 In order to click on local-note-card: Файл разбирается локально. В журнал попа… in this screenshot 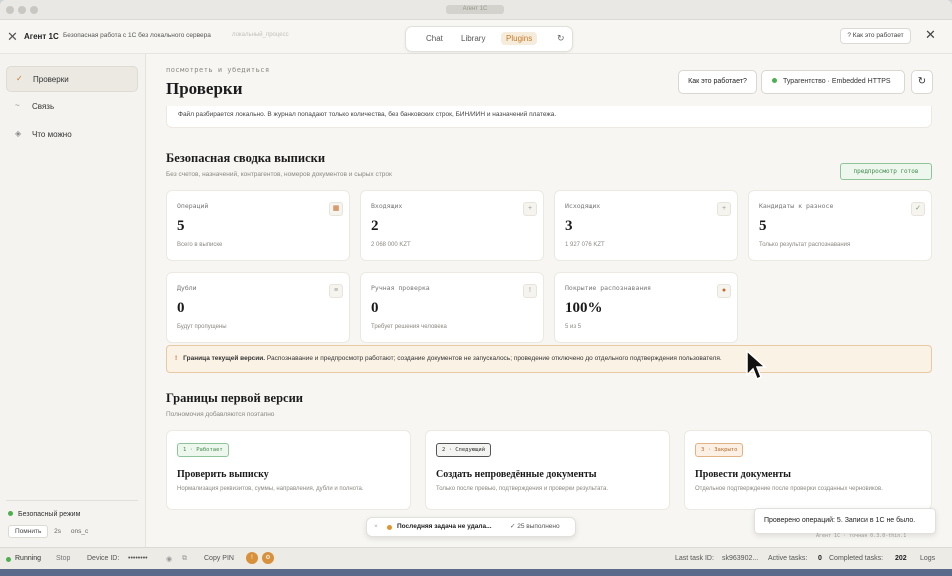, I will do `click(549, 117)`.